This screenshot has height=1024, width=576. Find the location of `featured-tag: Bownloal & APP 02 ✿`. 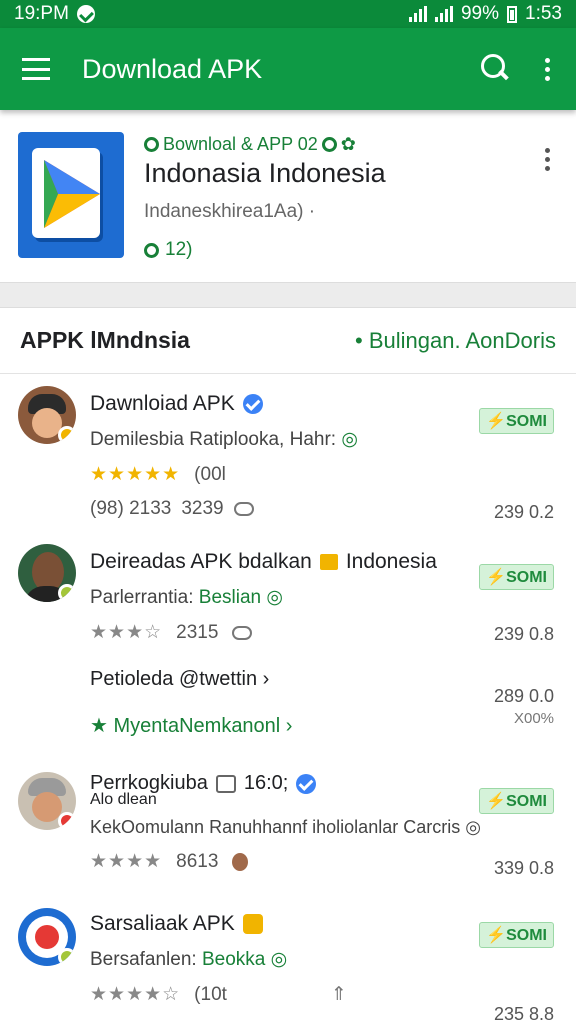

featured-tag: Bownloal & APP 02 ✿ is located at coordinates (351, 144).